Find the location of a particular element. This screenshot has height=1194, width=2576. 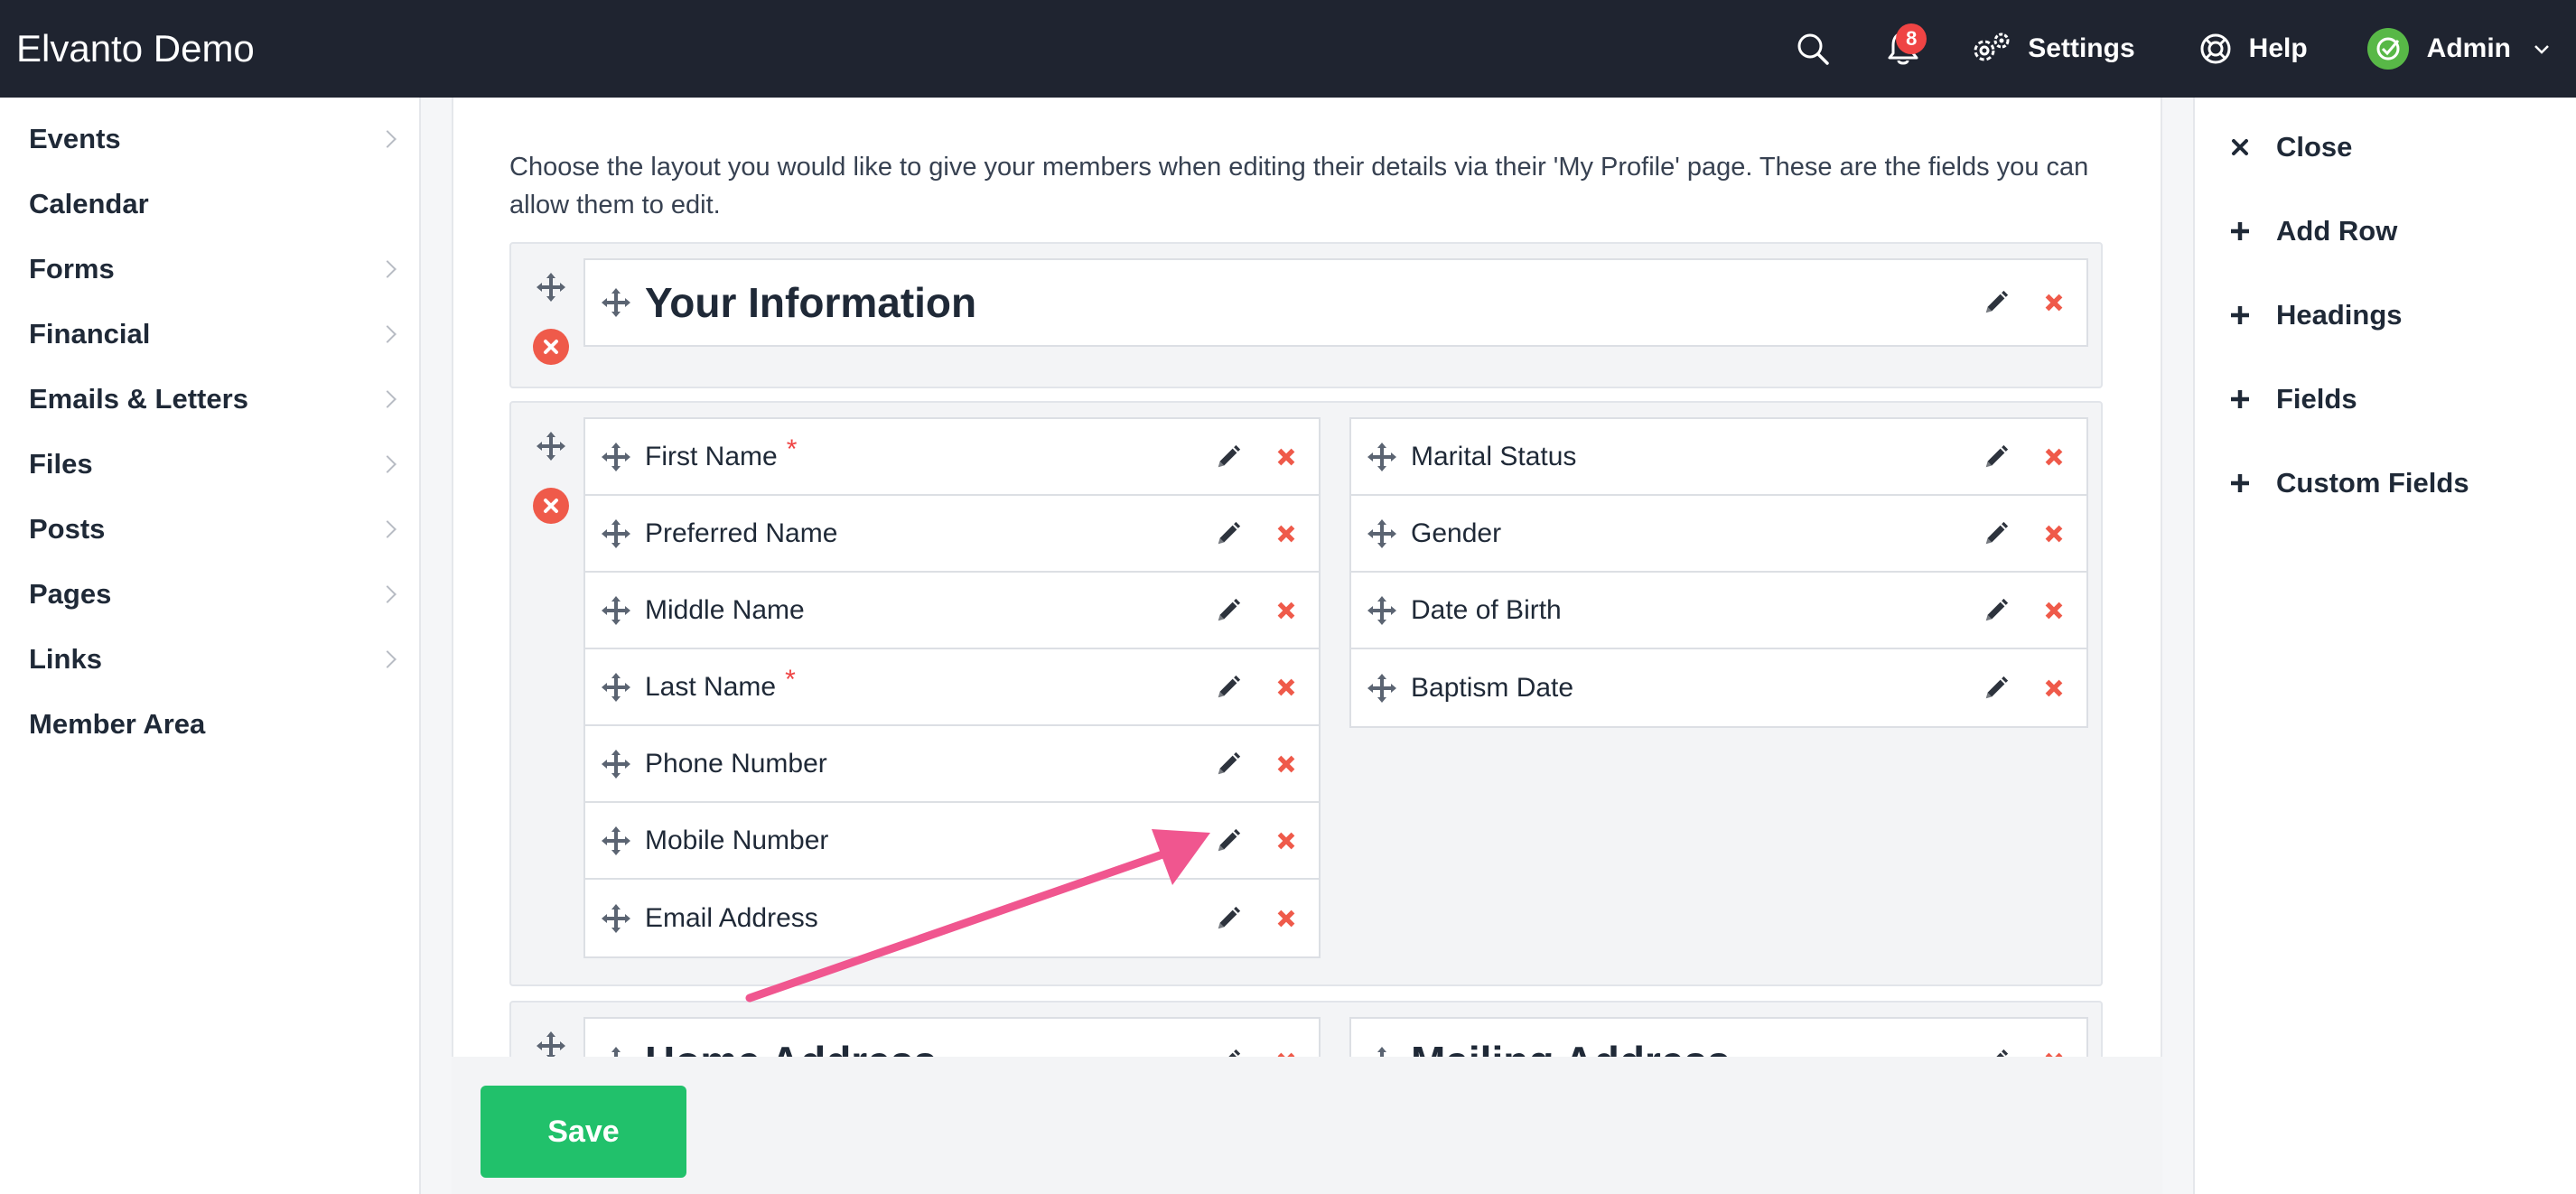

user-label: Admin is located at coordinates (2468, 48).